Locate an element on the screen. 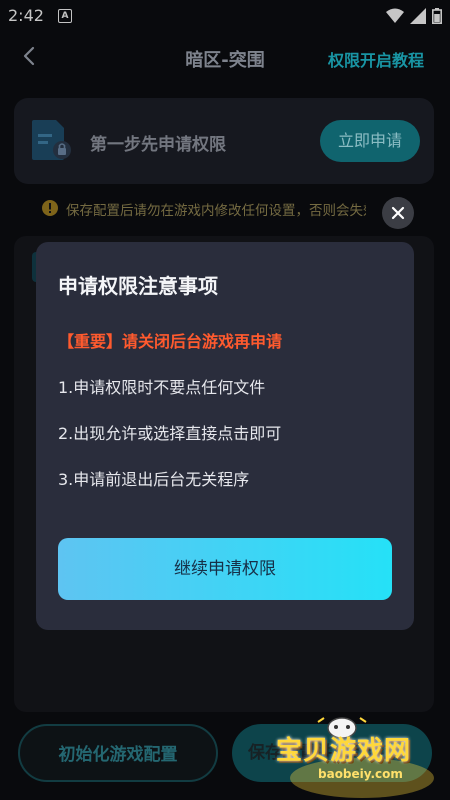 This screenshot has height=800, width=450. dialog-title: 申请权限注意事项 is located at coordinates (138, 286).